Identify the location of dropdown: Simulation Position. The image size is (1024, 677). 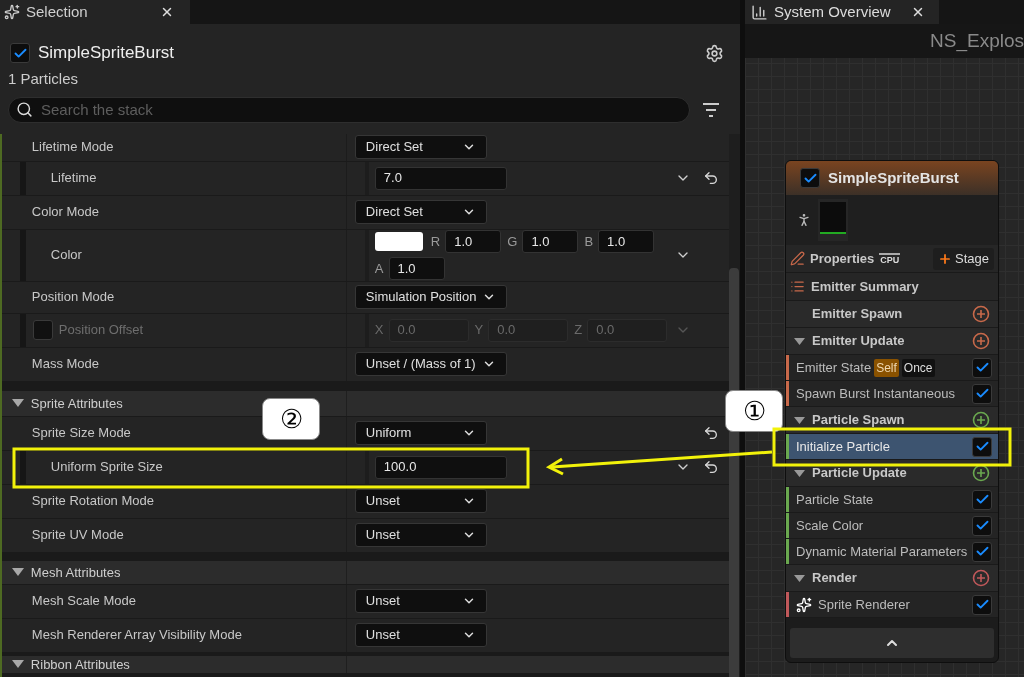
(431, 297).